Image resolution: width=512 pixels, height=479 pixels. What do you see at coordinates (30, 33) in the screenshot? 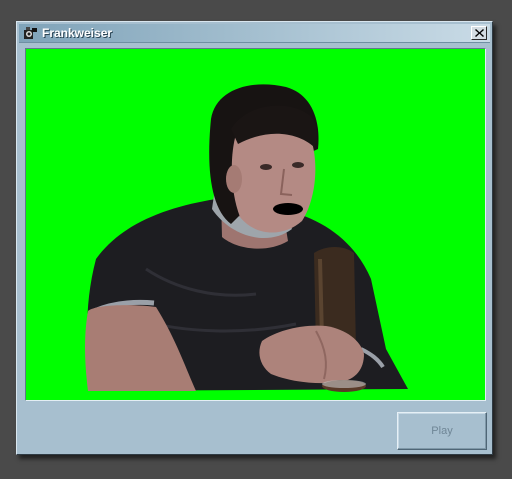
I see `app-icon` at bounding box center [30, 33].